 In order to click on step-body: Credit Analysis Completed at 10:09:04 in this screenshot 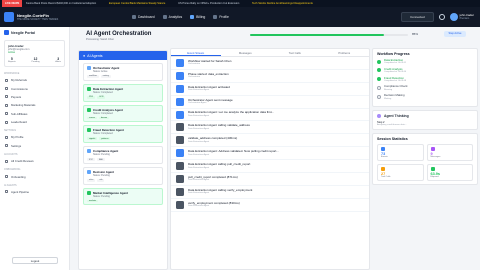, I will do `click(395, 70)`.